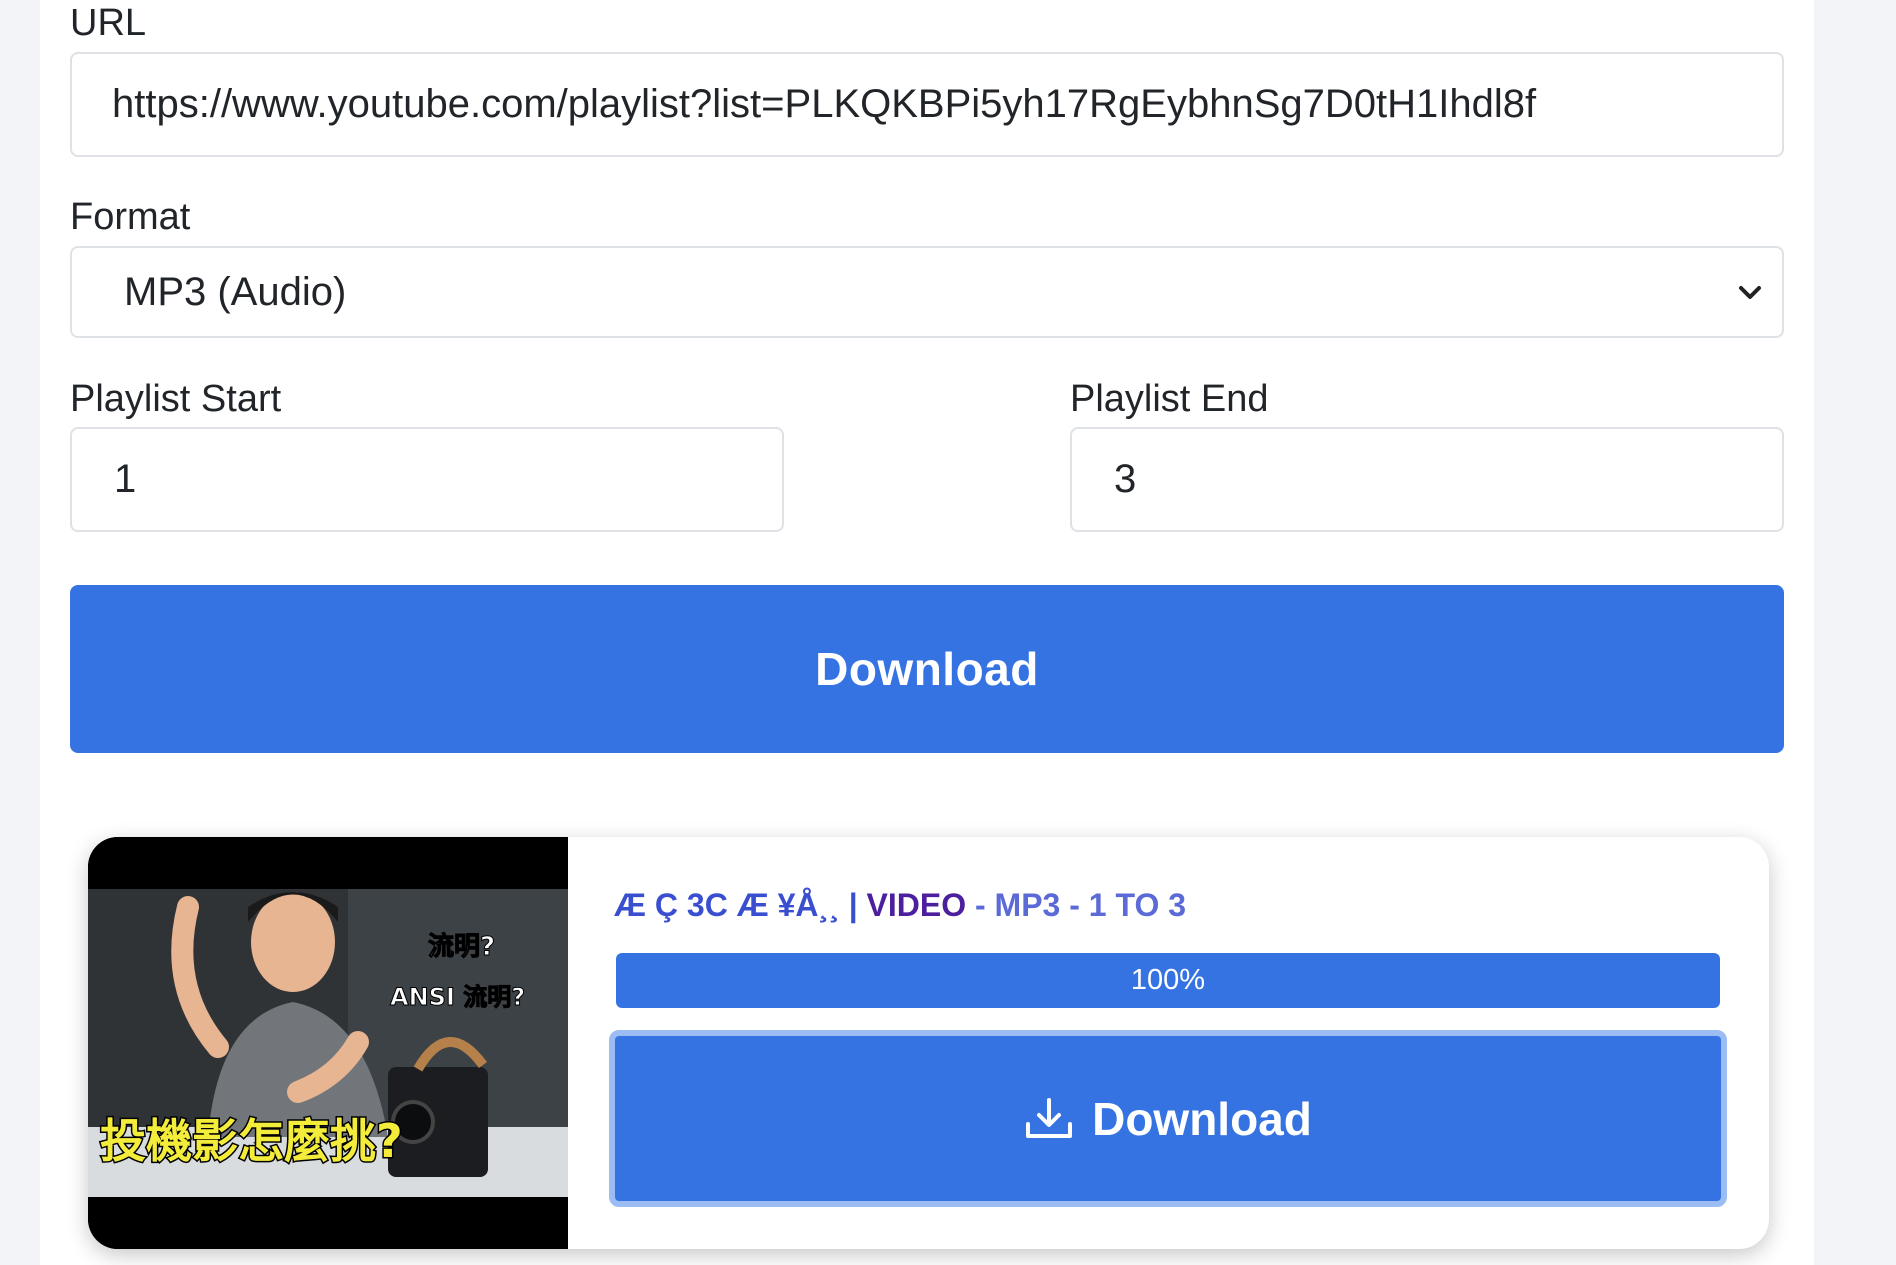 This screenshot has width=1896, height=1265. What do you see at coordinates (108, 23) in the screenshot?
I see `url-label: URL` at bounding box center [108, 23].